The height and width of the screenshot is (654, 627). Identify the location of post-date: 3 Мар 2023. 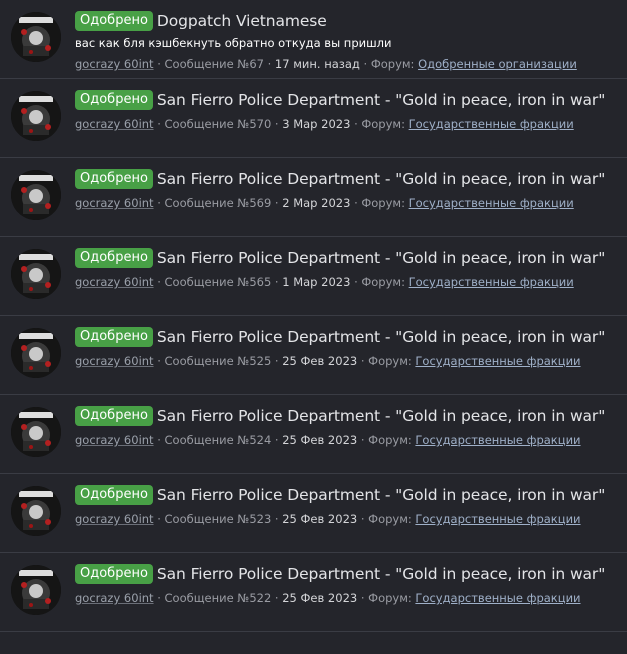
(316, 124).